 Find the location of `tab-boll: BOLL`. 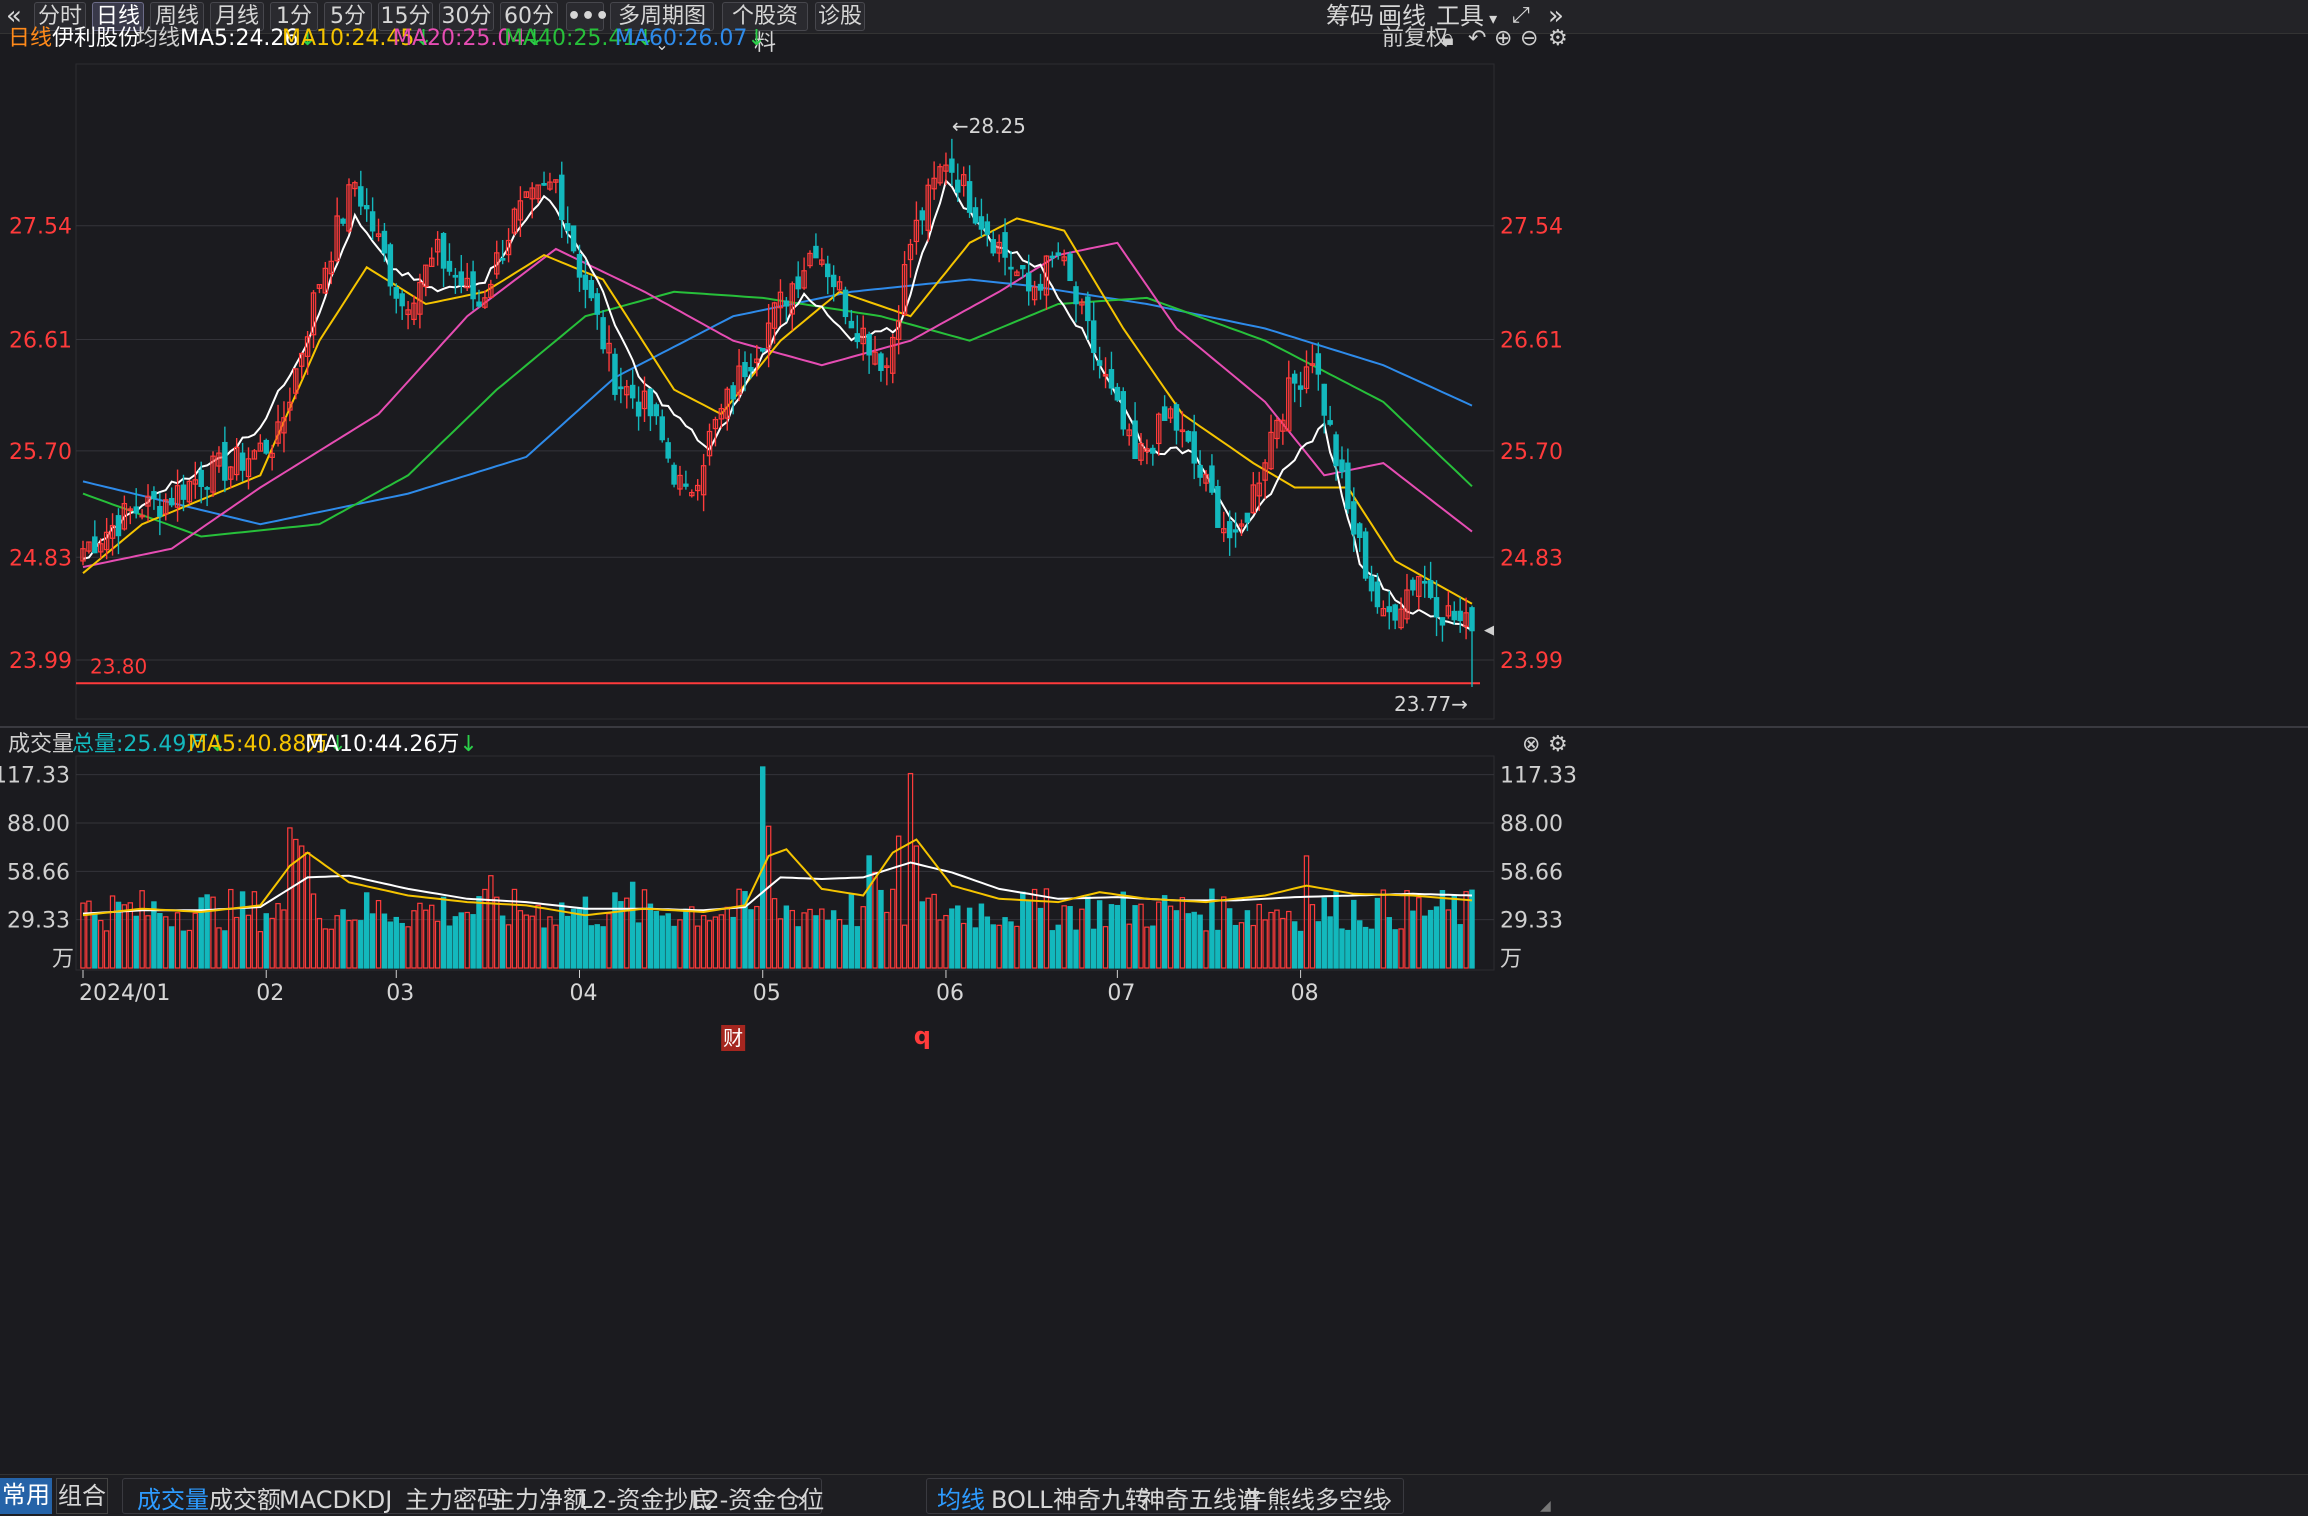

tab-boll: BOLL is located at coordinates (1022, 1499).